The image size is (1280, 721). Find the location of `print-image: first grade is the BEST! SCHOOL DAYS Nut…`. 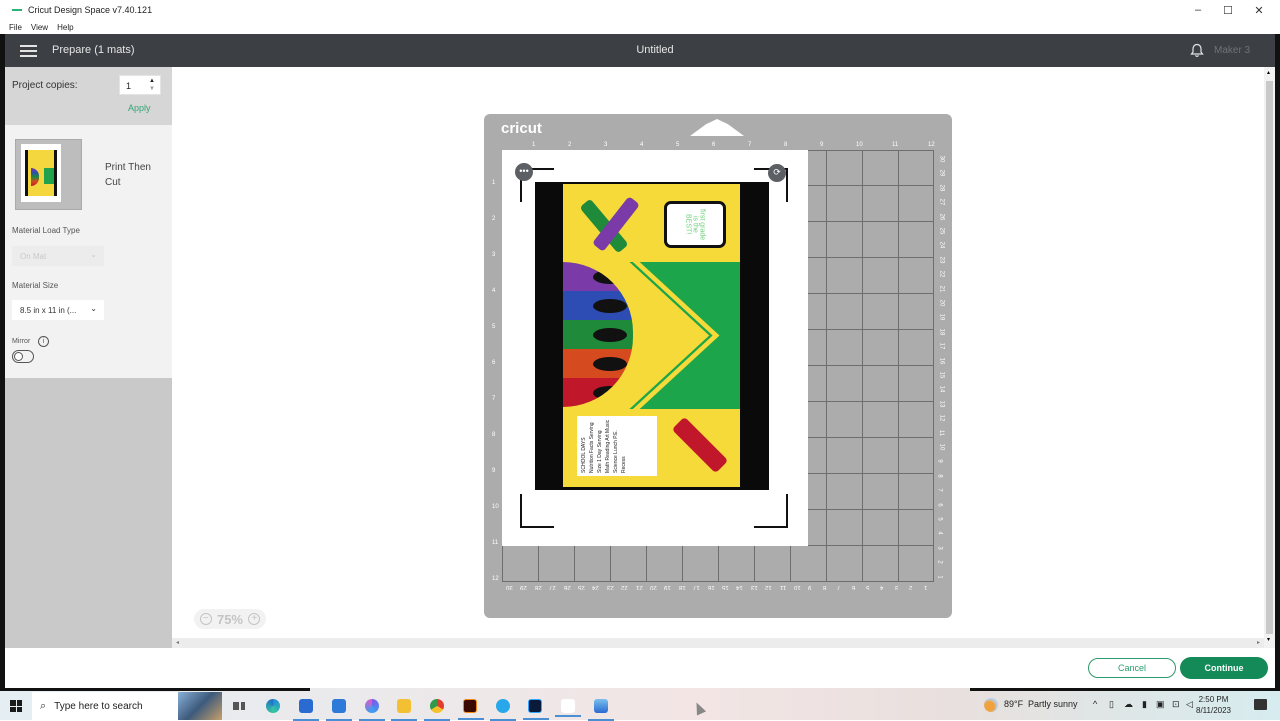

print-image: first grade is the BEST! SCHOOL DAYS Nut… is located at coordinates (652, 336).